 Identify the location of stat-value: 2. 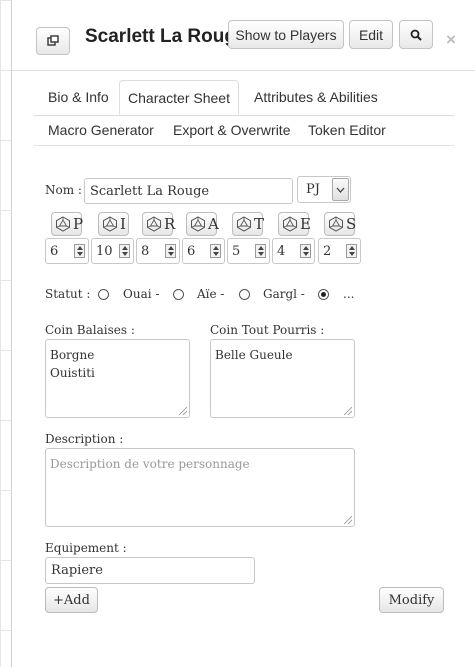
(327, 251).